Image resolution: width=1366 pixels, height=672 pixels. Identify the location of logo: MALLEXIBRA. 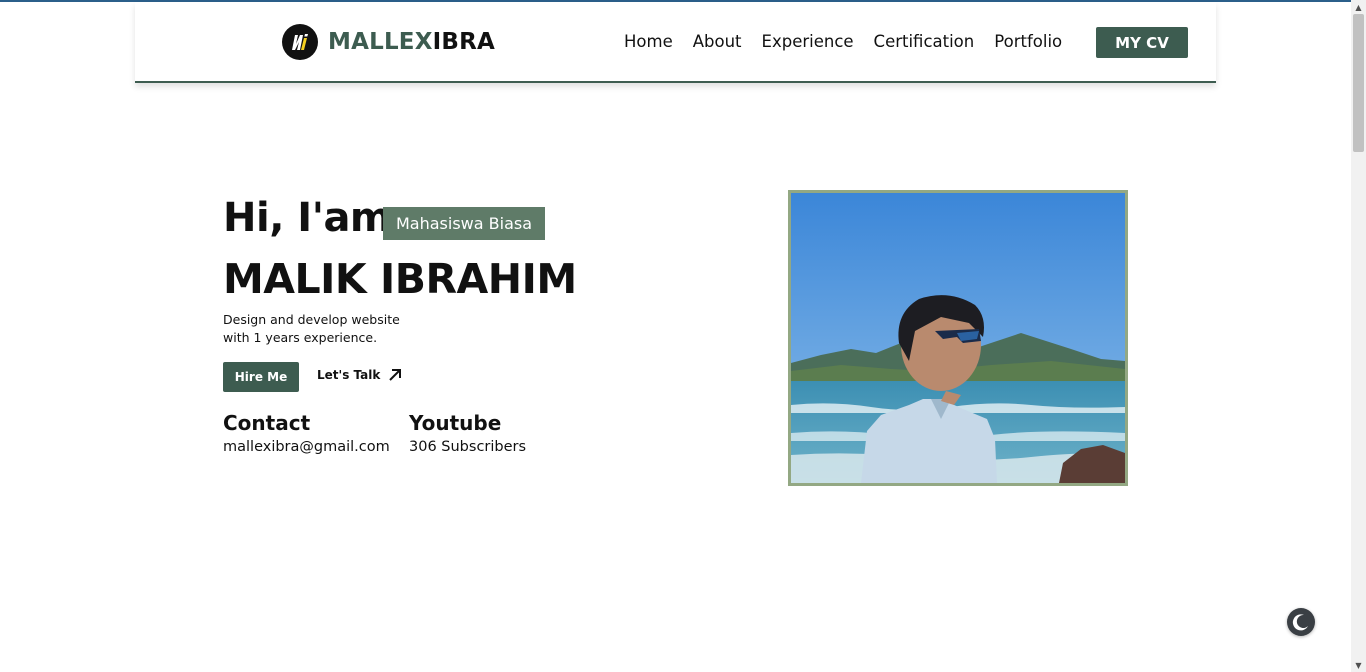
(388, 42).